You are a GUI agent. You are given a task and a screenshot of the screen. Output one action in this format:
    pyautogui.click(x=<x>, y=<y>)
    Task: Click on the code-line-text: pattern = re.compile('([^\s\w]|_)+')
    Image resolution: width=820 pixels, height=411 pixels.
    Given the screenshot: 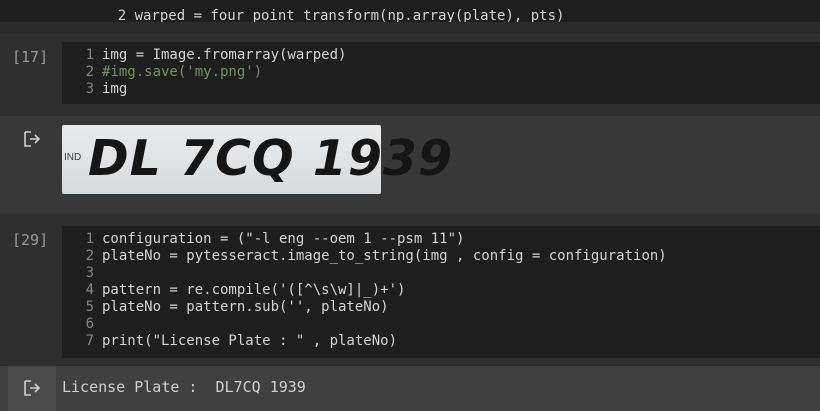 What is the action you would take?
    pyautogui.click(x=254, y=290)
    